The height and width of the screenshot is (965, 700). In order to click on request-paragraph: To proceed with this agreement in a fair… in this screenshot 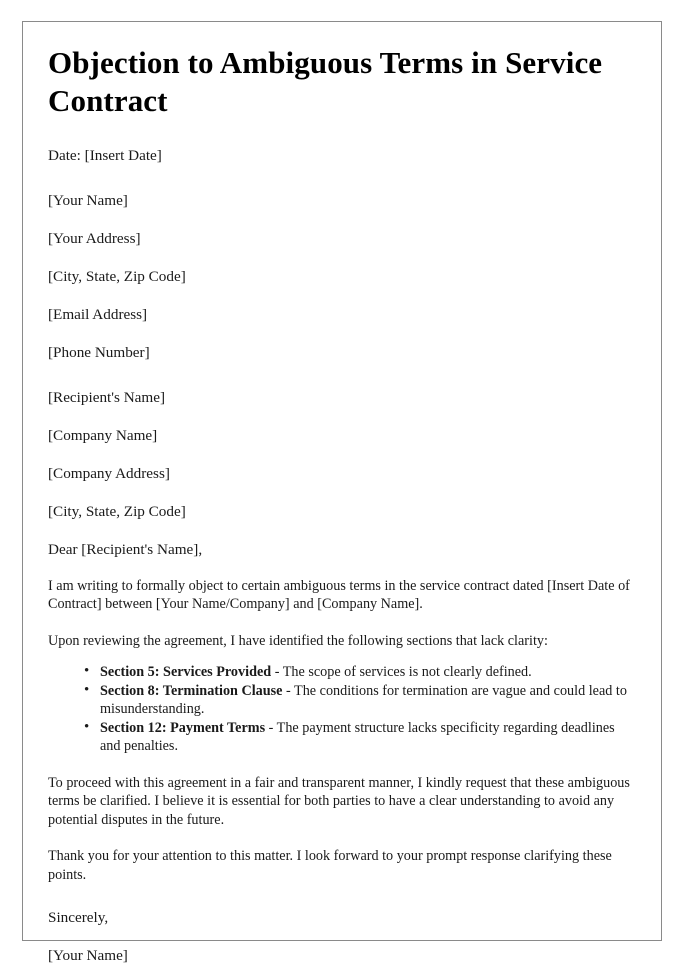, I will do `click(339, 801)`.